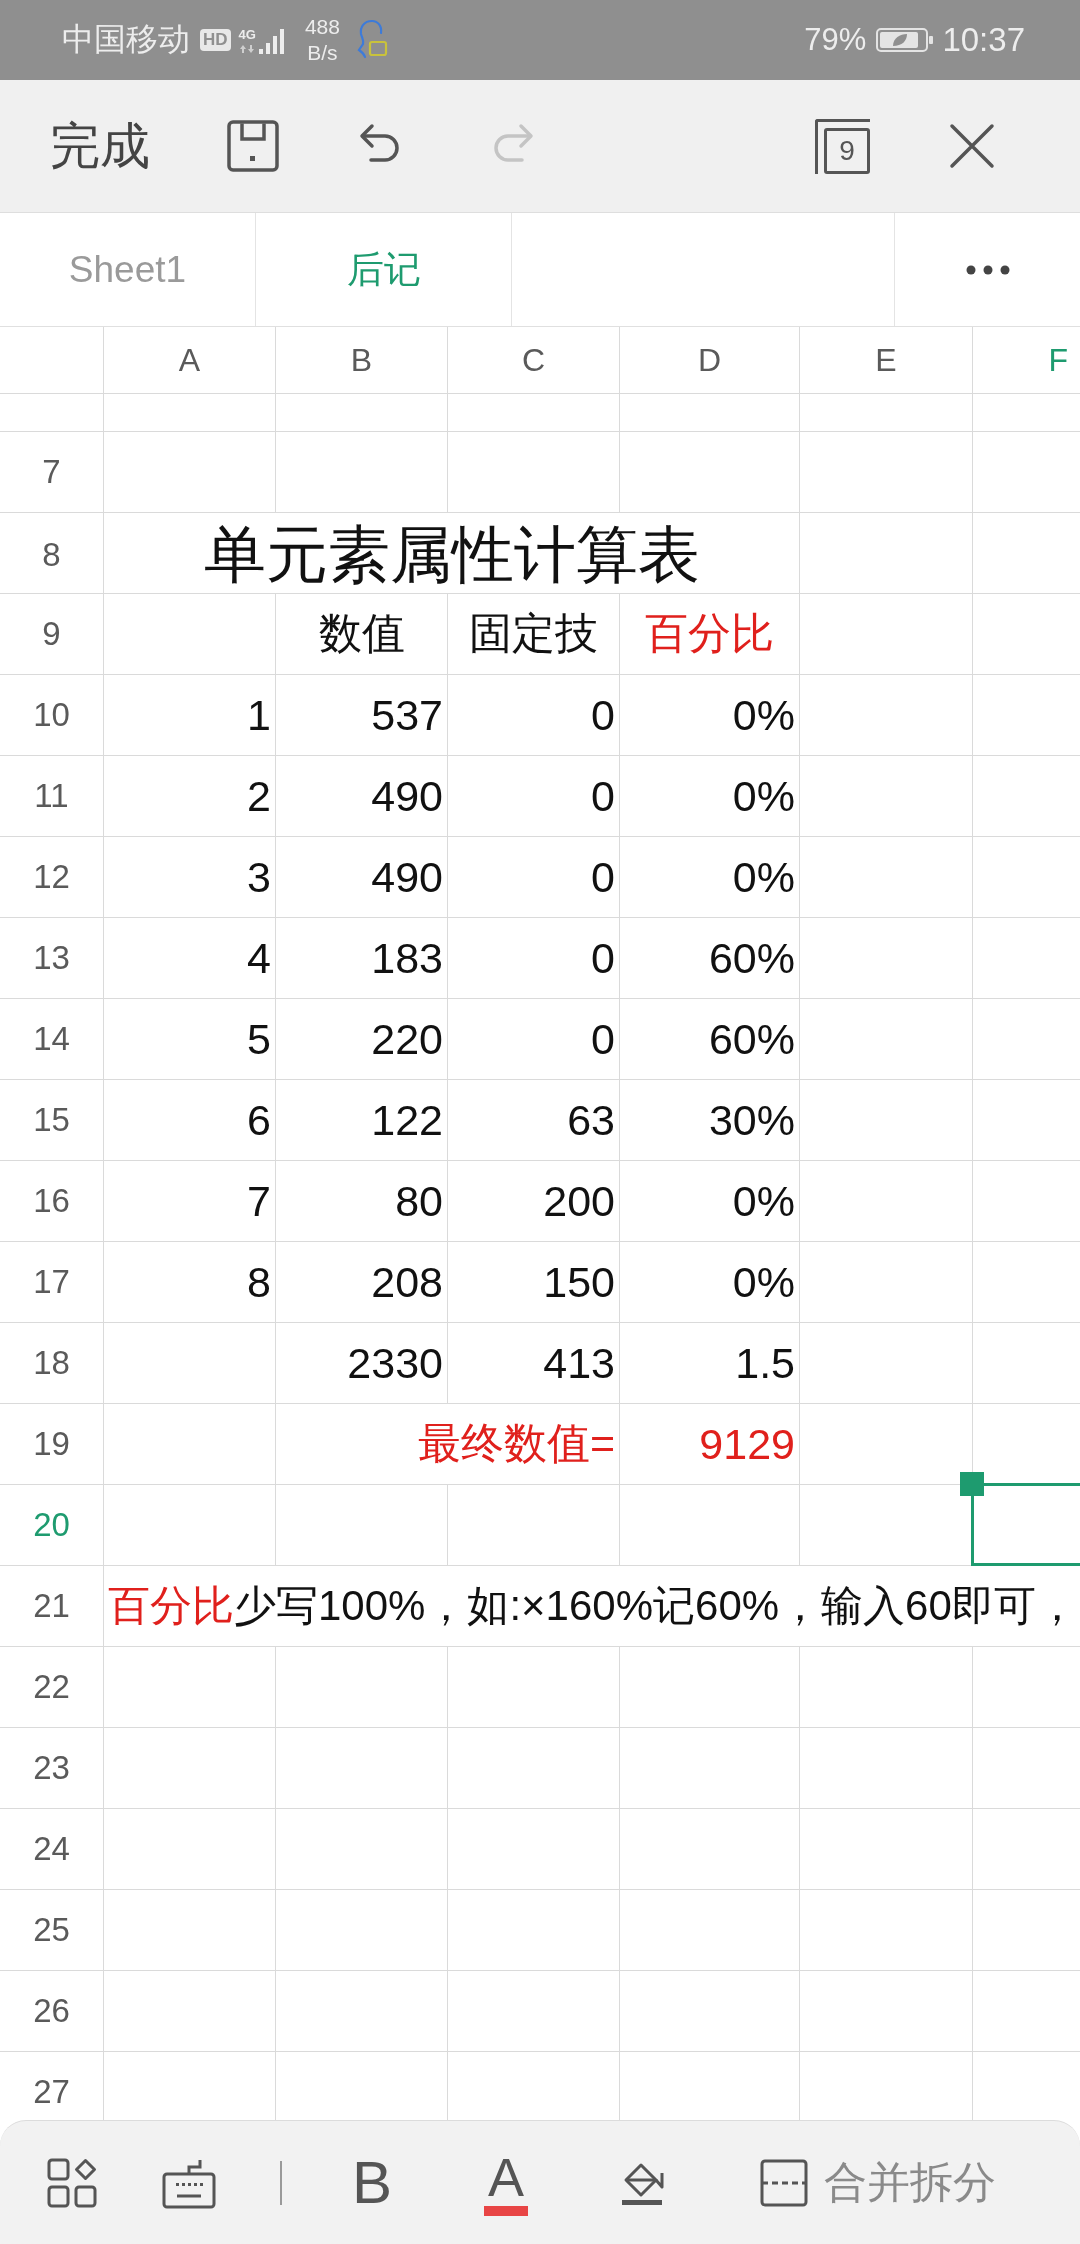  What do you see at coordinates (362, 1201) in the screenshot?
I see `spreadsheet-cell: 80` at bounding box center [362, 1201].